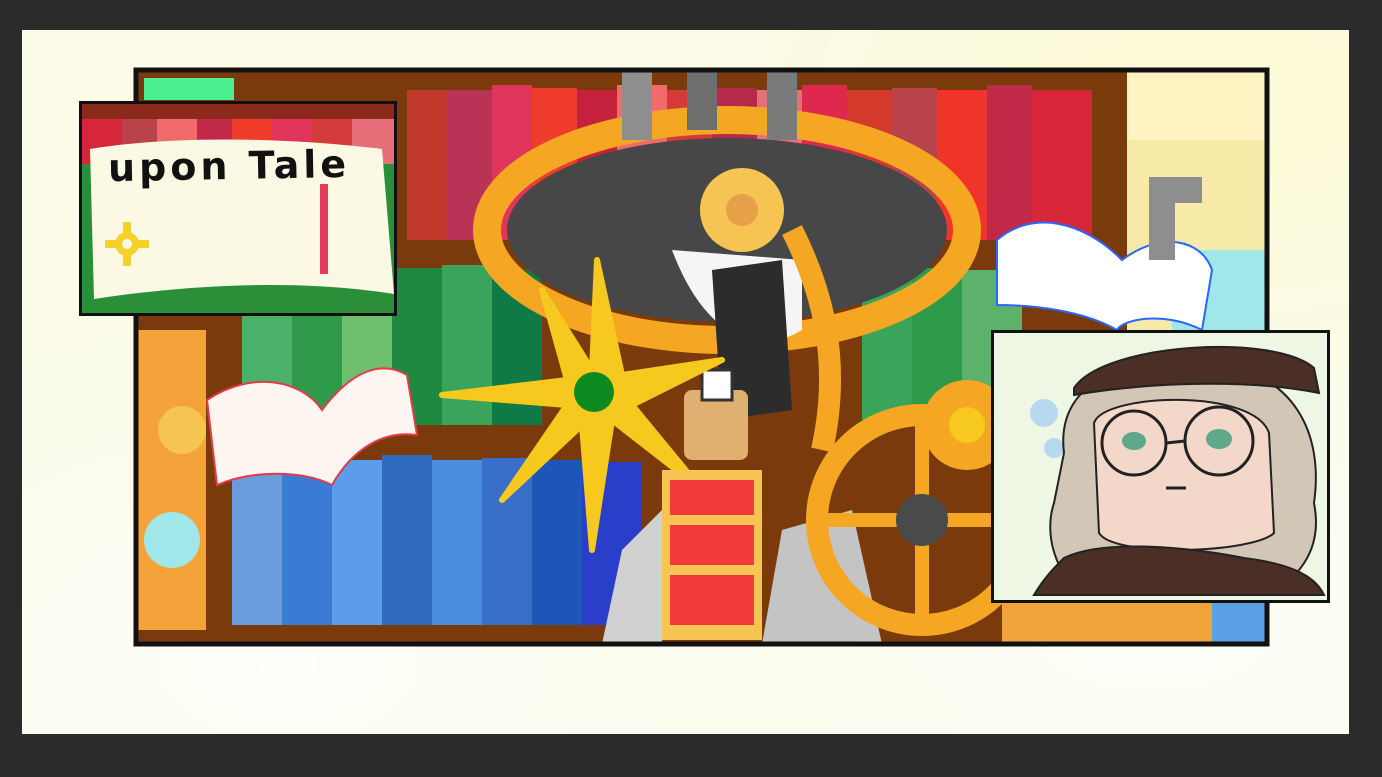 This screenshot has height=777, width=1382. I want to click on right-eye, so click(1219, 439).